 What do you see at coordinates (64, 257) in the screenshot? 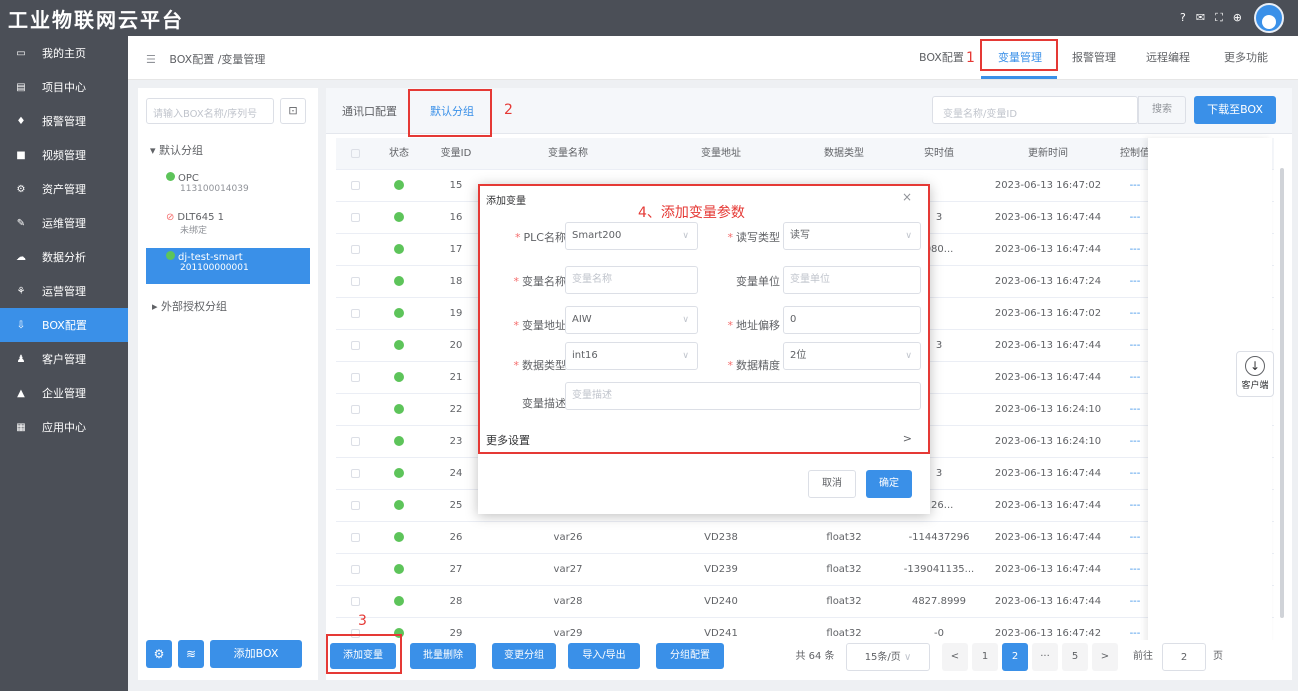
I see `sidebar-item: ☁ 数据分析` at bounding box center [64, 257].